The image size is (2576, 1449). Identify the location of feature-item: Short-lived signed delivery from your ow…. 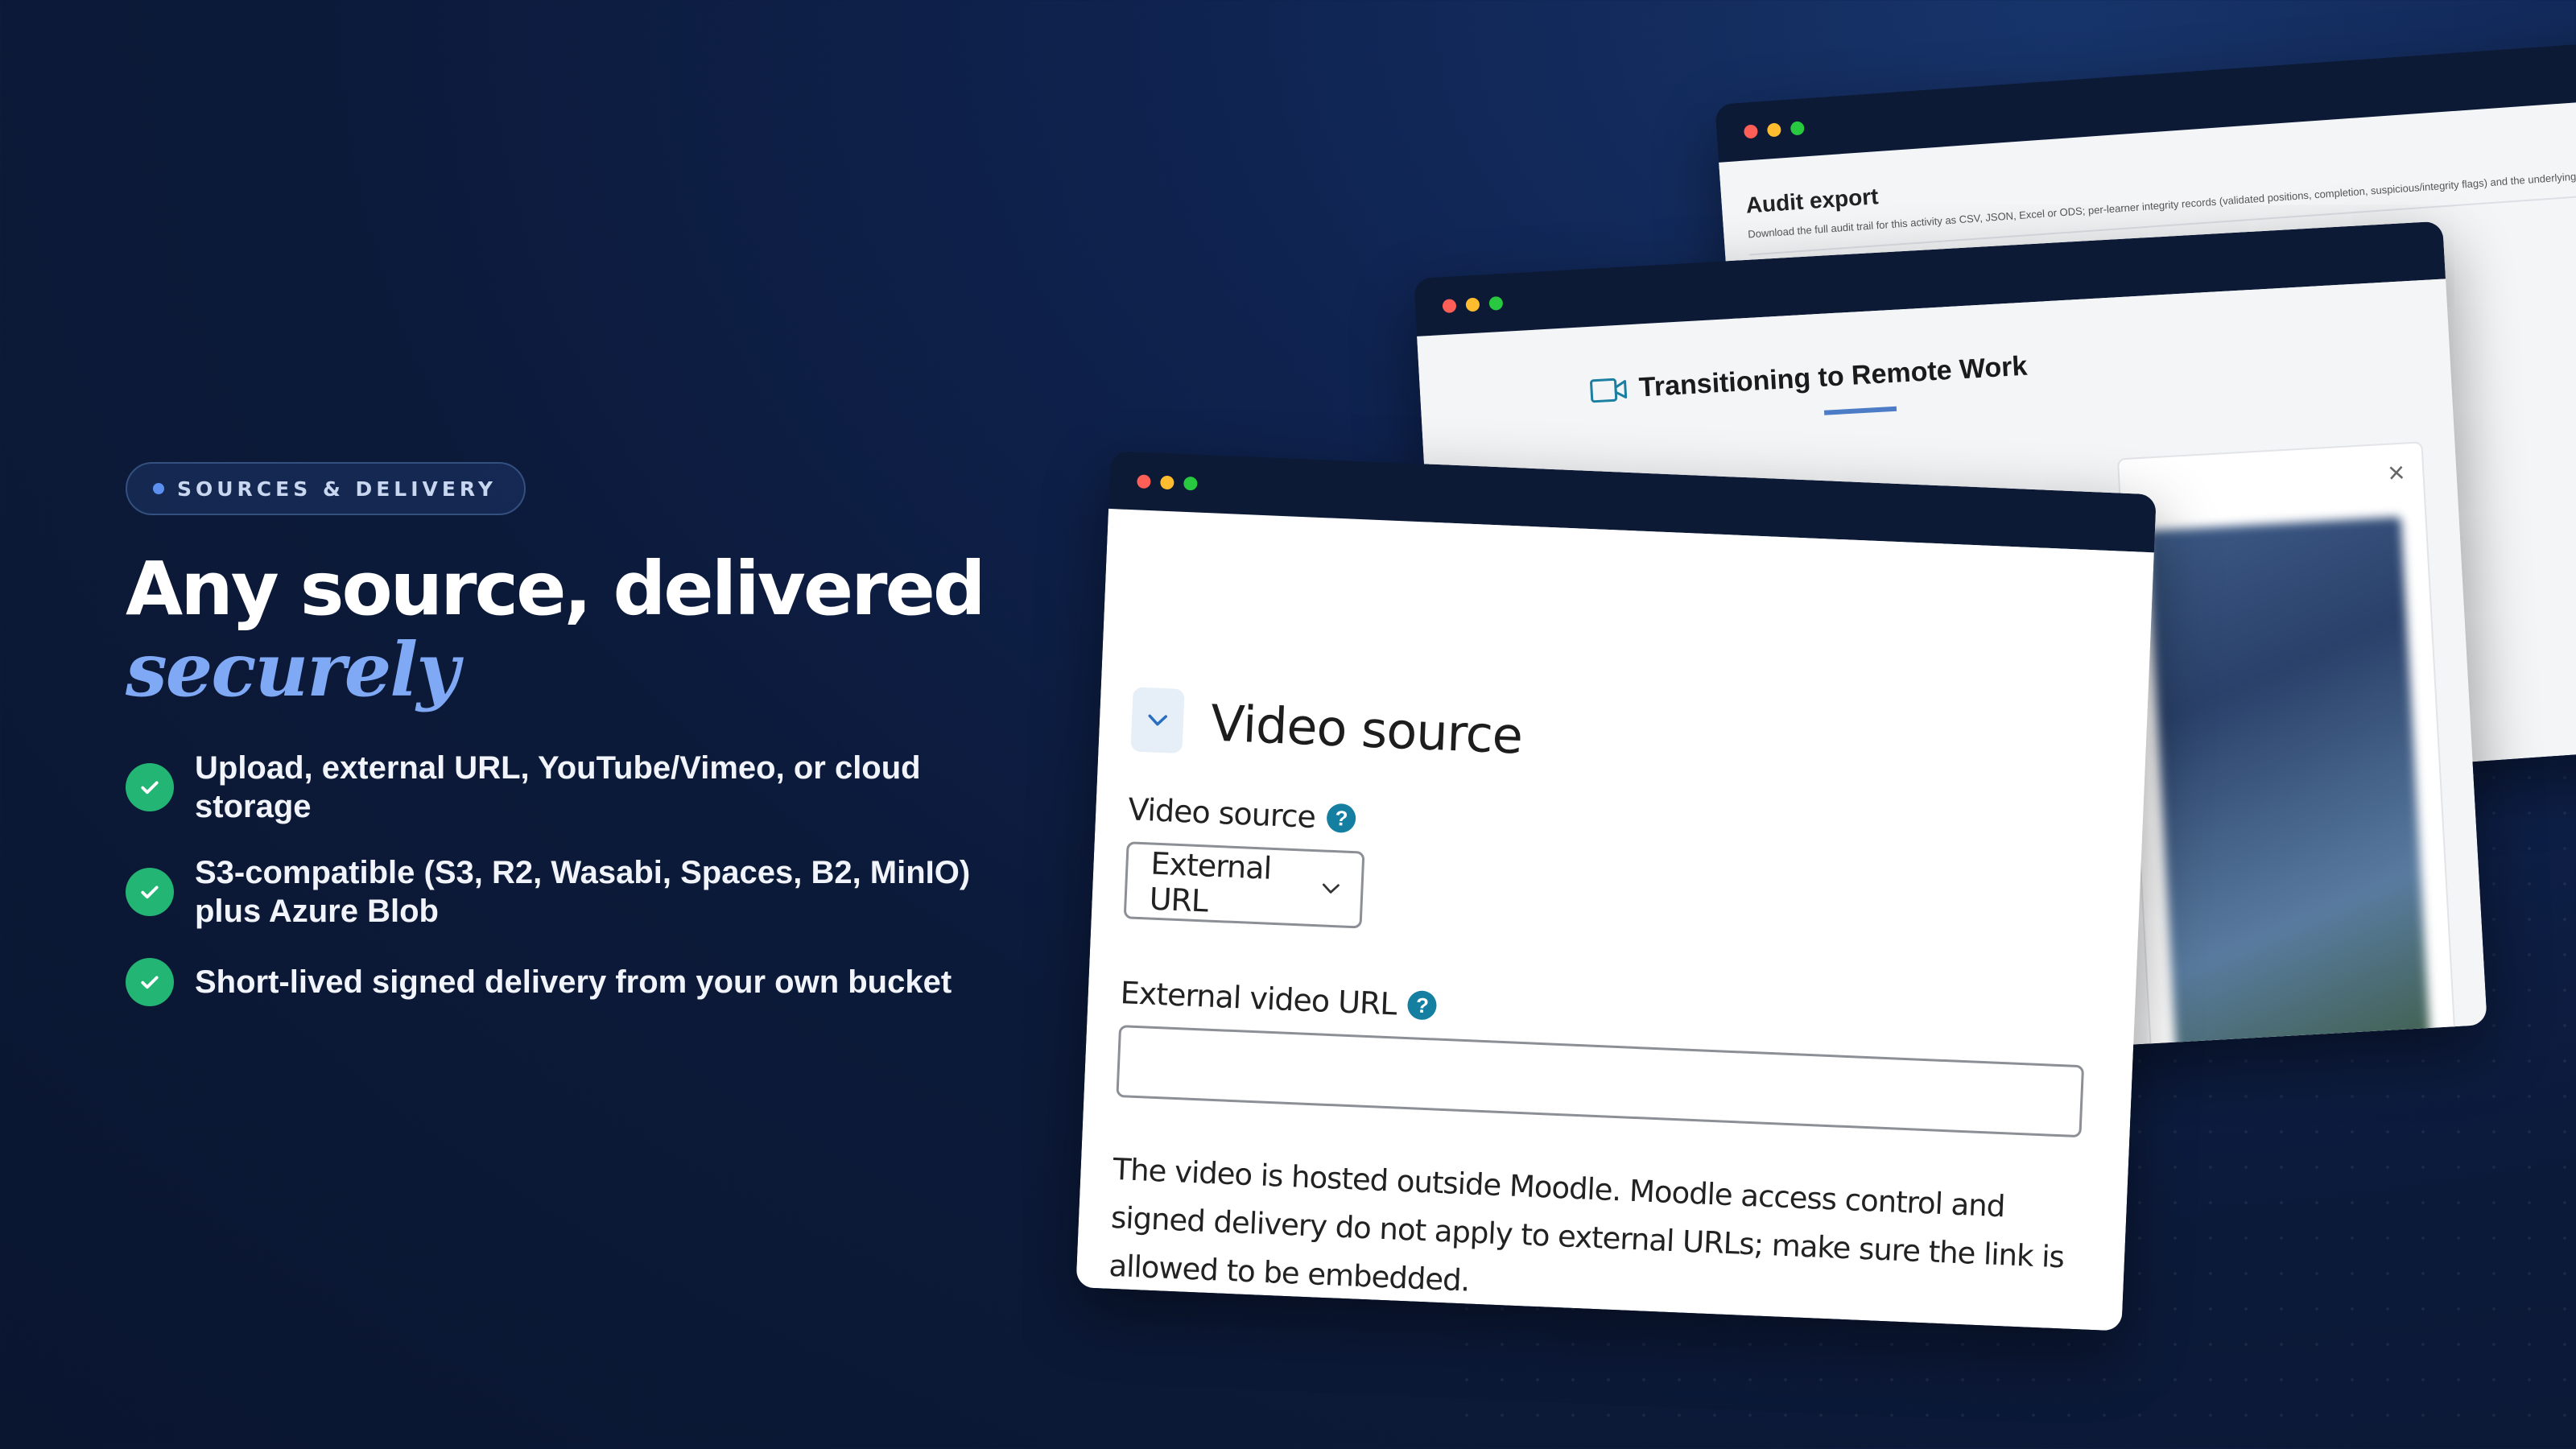
(576, 982).